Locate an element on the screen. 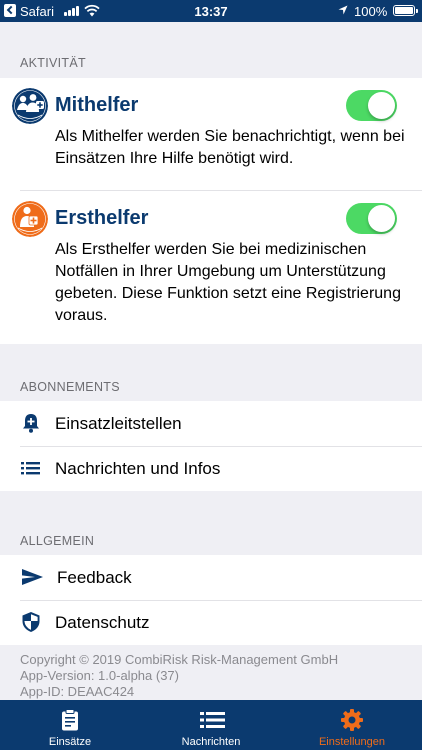 The image size is (422, 750). tab-einstellungen: Einstellungen is located at coordinates (352, 725).